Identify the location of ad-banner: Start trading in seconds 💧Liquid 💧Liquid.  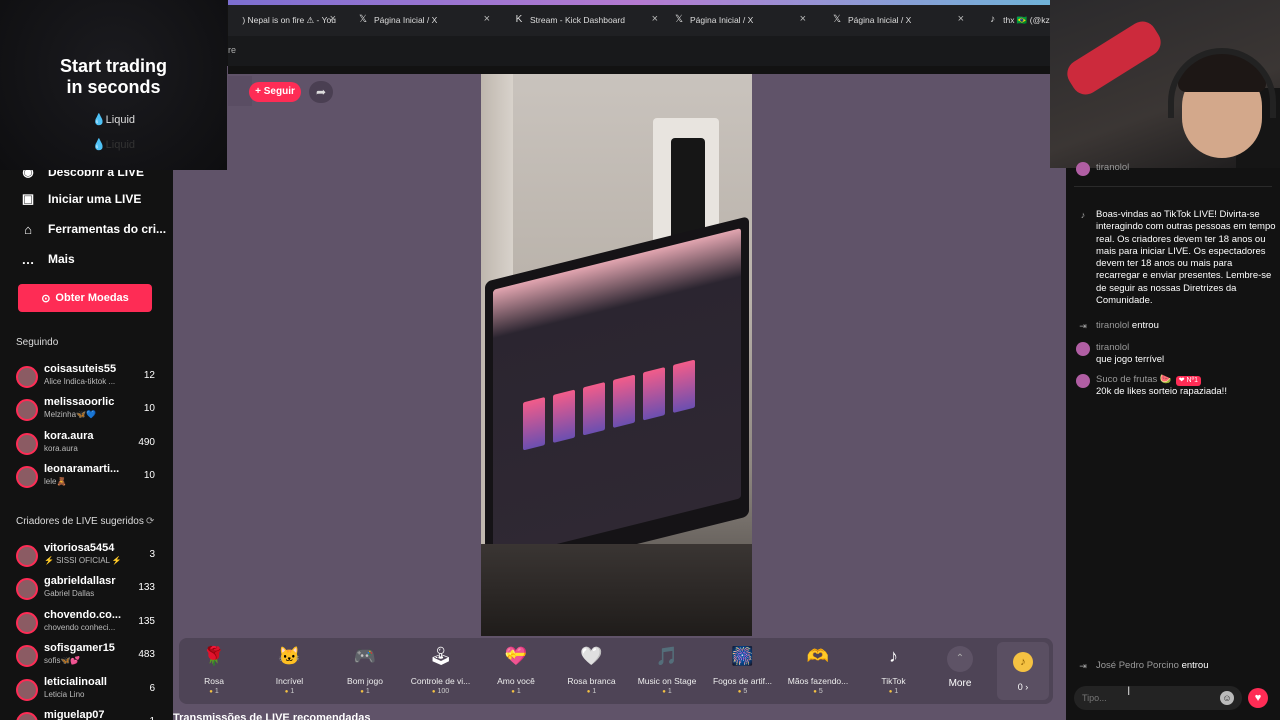
(113, 85).